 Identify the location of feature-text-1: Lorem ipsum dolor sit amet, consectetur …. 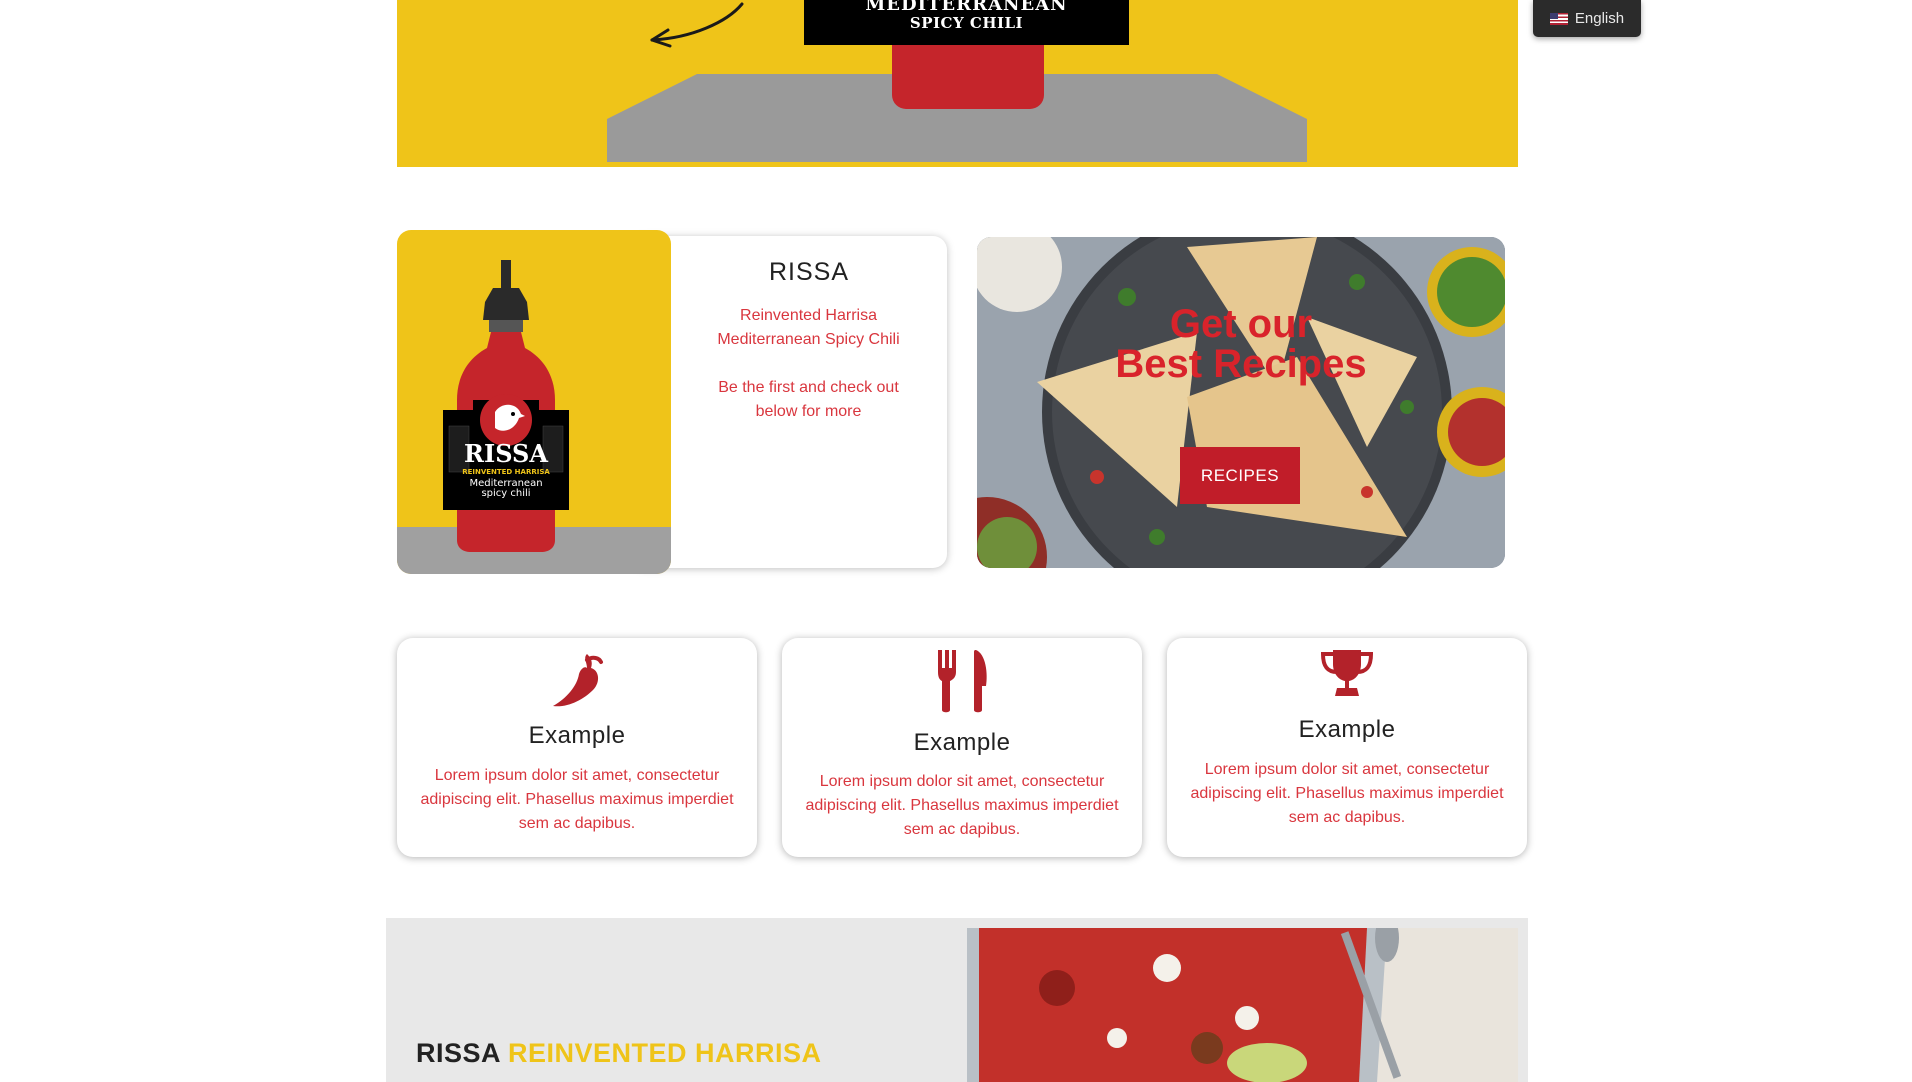
(577, 799).